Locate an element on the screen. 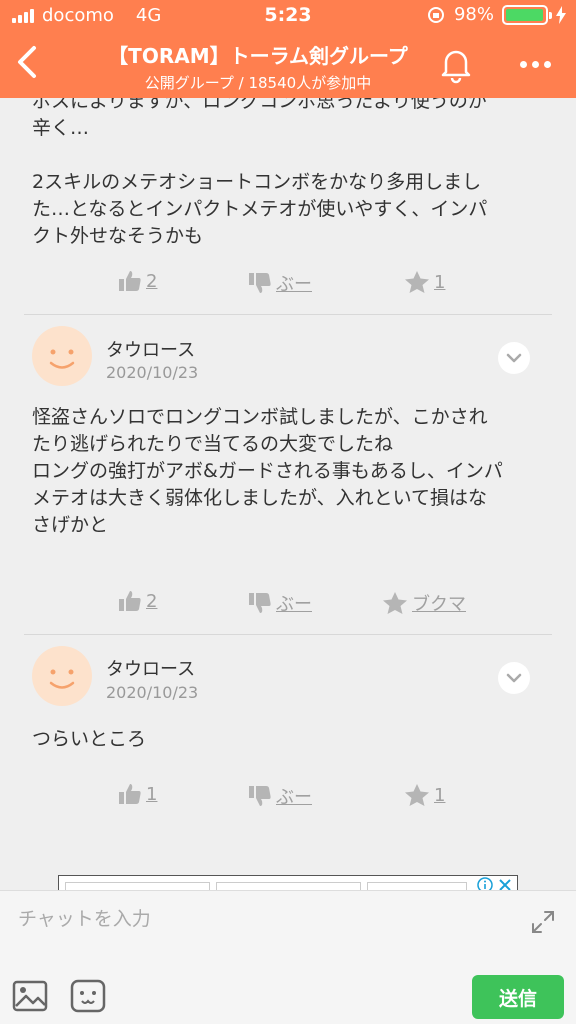  status-bar: docomo 4G 5:23 98% is located at coordinates (288, 15).